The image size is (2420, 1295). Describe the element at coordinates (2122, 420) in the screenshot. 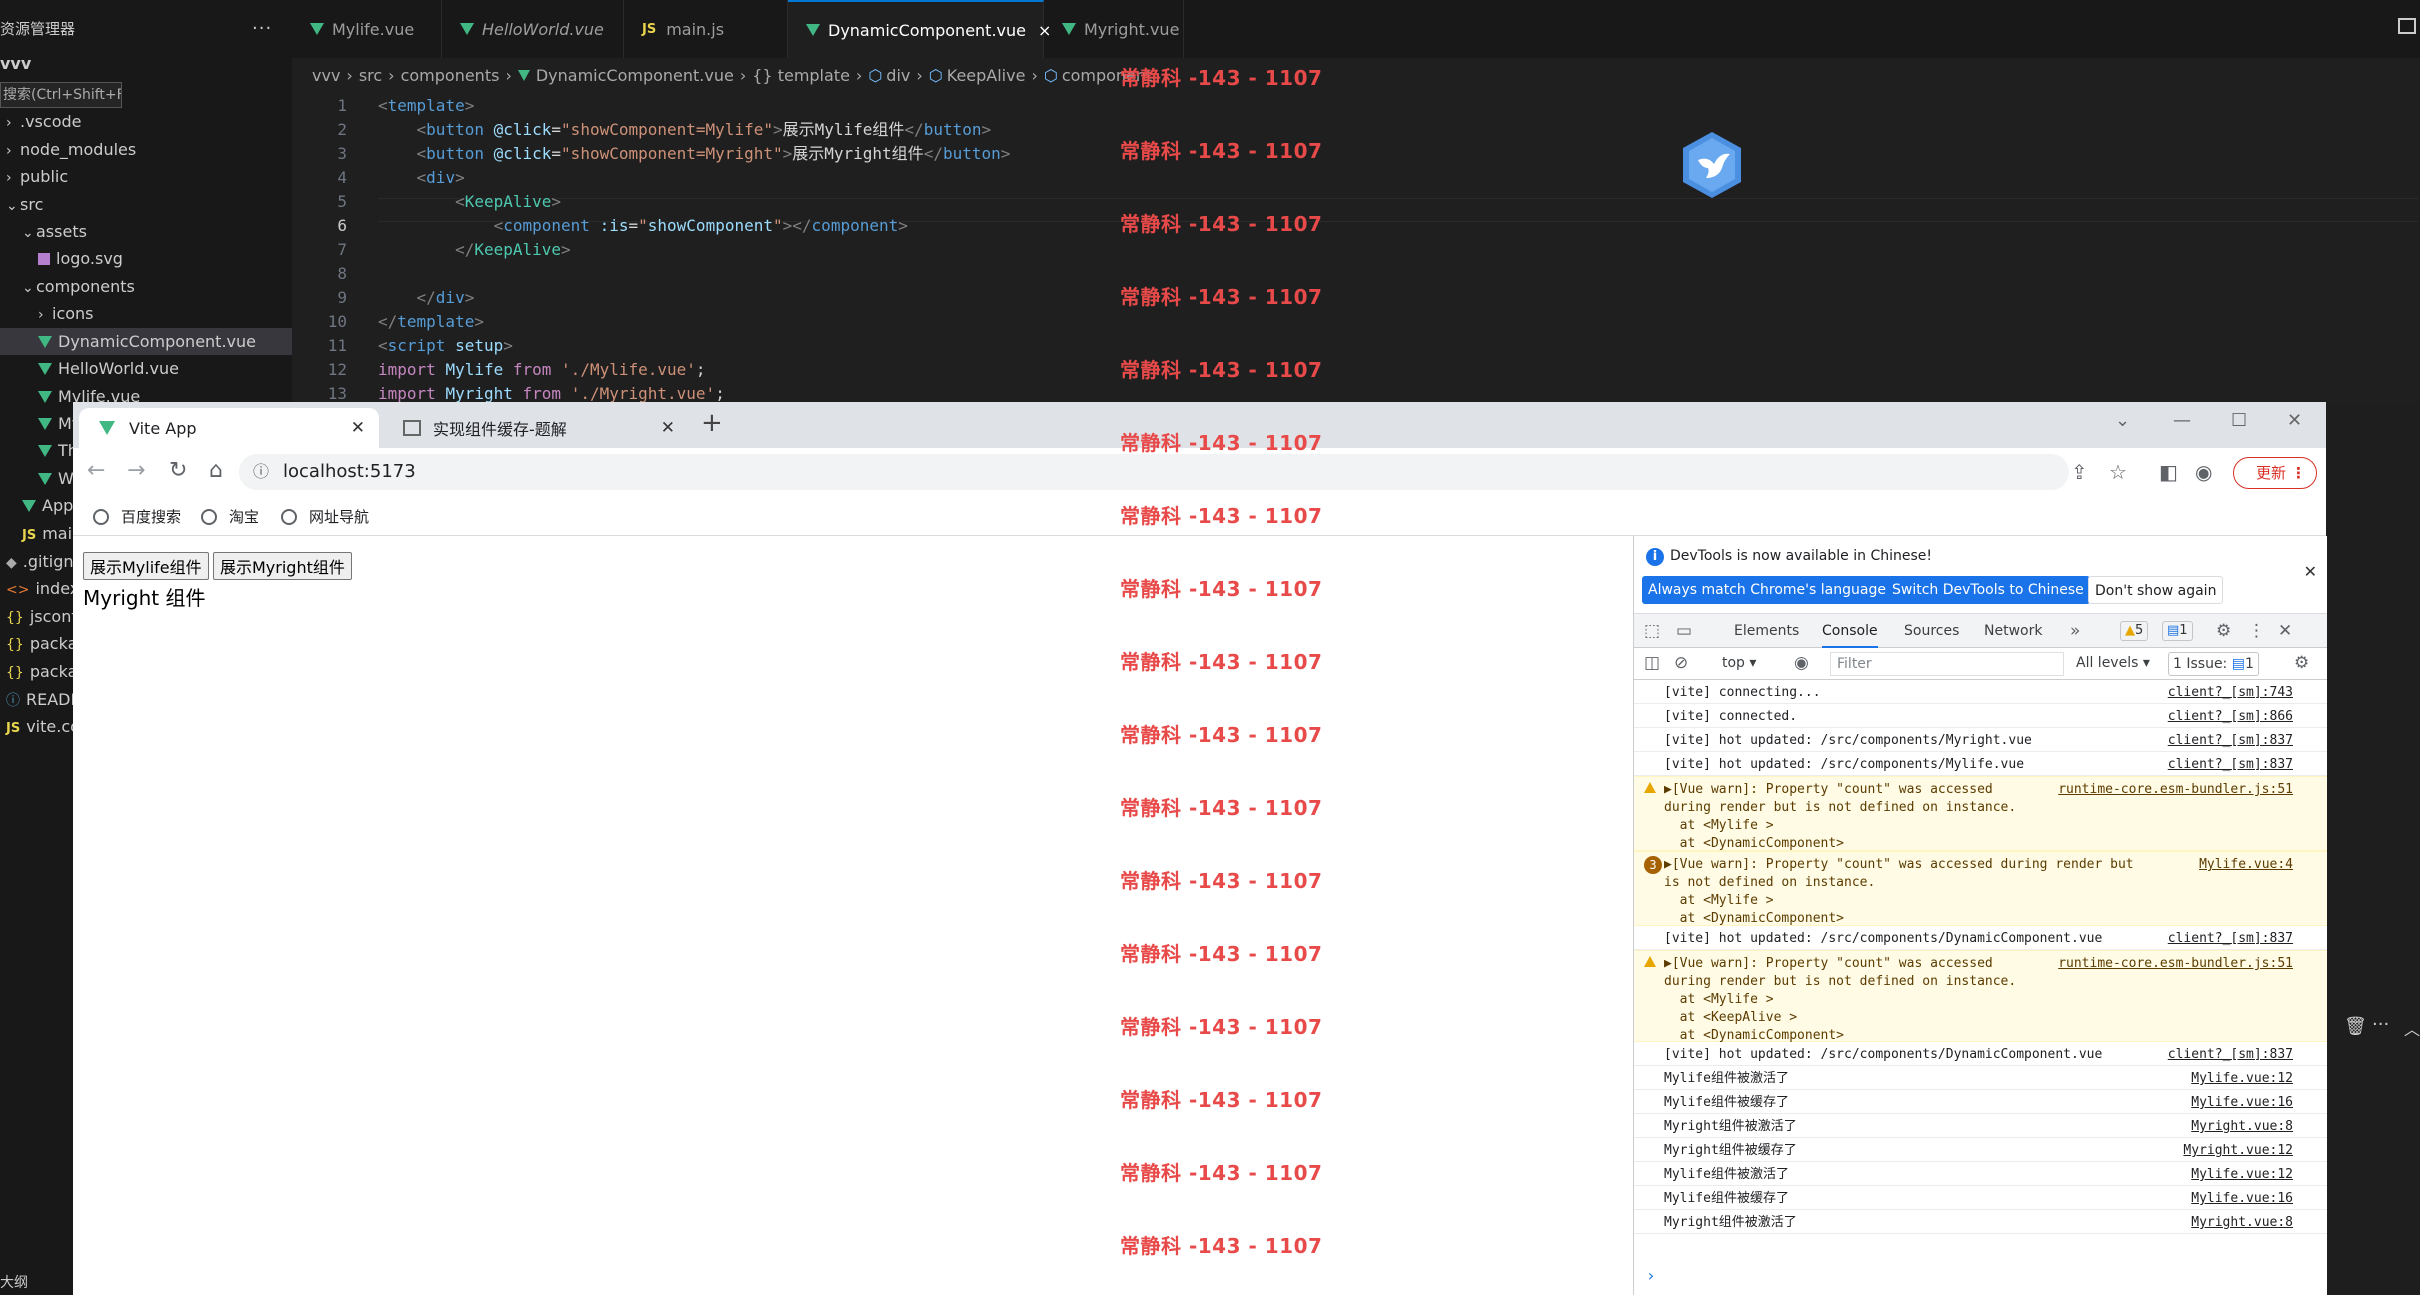

I see `tab-search-icon: ⌄` at that location.